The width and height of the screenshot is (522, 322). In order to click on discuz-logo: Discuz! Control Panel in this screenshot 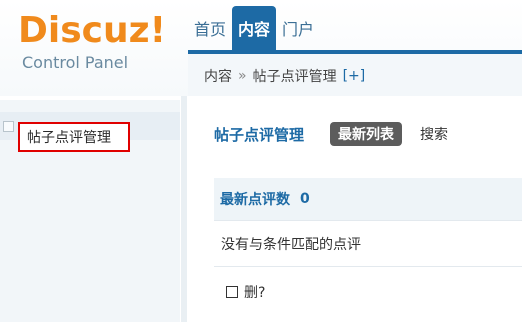, I will do `click(96, 45)`.